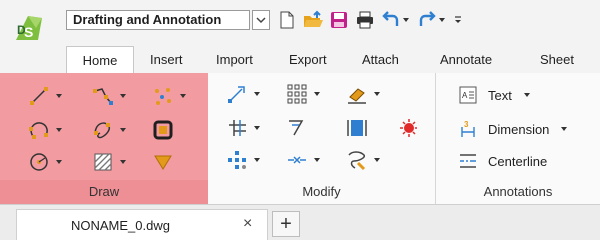 This screenshot has height=240, width=600. I want to click on centerline-label: Centerline, so click(518, 161).